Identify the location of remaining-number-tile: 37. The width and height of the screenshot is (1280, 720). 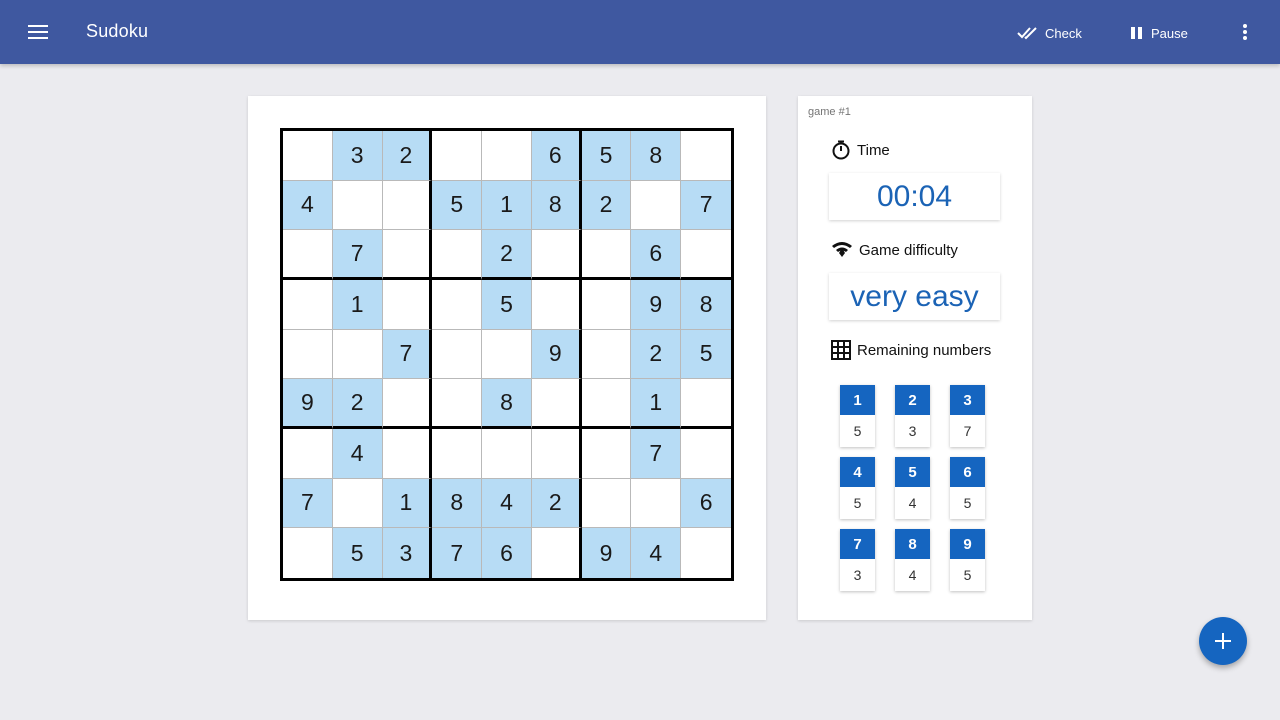
(967, 416).